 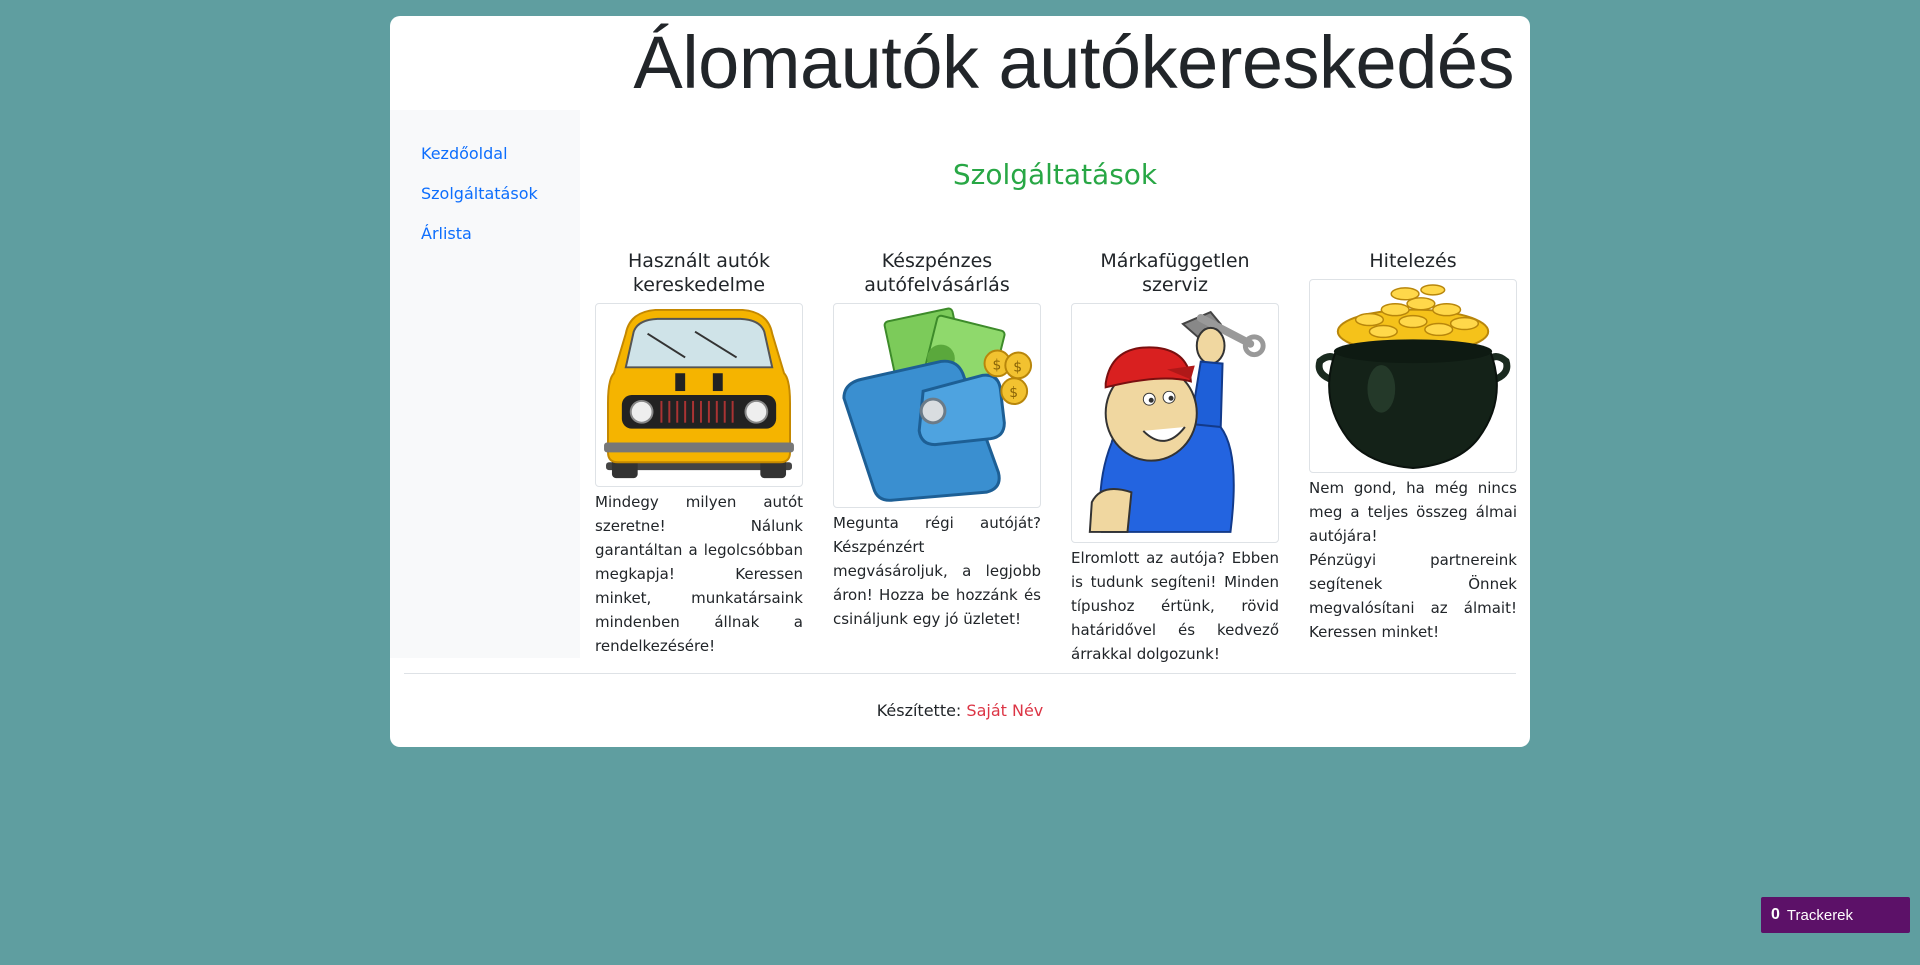 What do you see at coordinates (960, 673) in the screenshot?
I see `footer-divider` at bounding box center [960, 673].